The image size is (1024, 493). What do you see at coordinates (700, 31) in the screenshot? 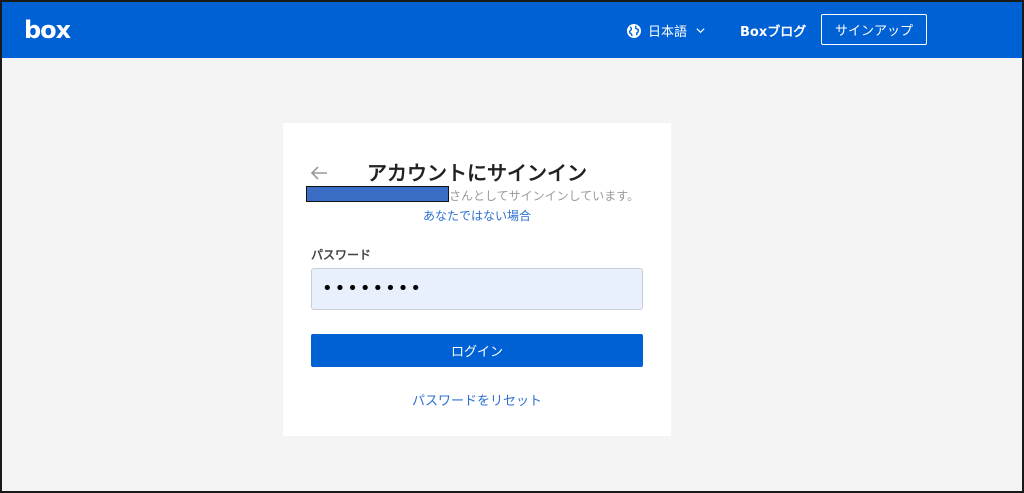
I see `chevron-down-icon` at bounding box center [700, 31].